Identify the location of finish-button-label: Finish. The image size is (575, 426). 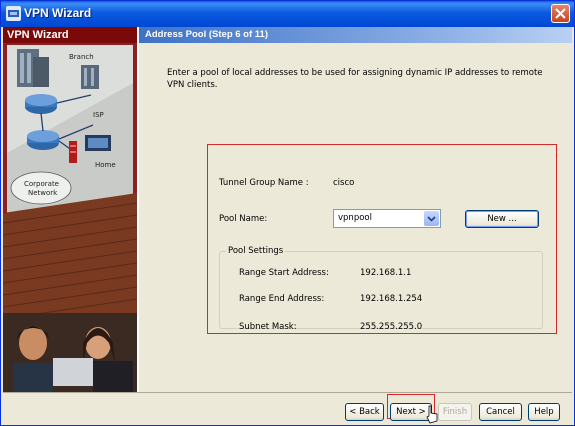
(455, 412).